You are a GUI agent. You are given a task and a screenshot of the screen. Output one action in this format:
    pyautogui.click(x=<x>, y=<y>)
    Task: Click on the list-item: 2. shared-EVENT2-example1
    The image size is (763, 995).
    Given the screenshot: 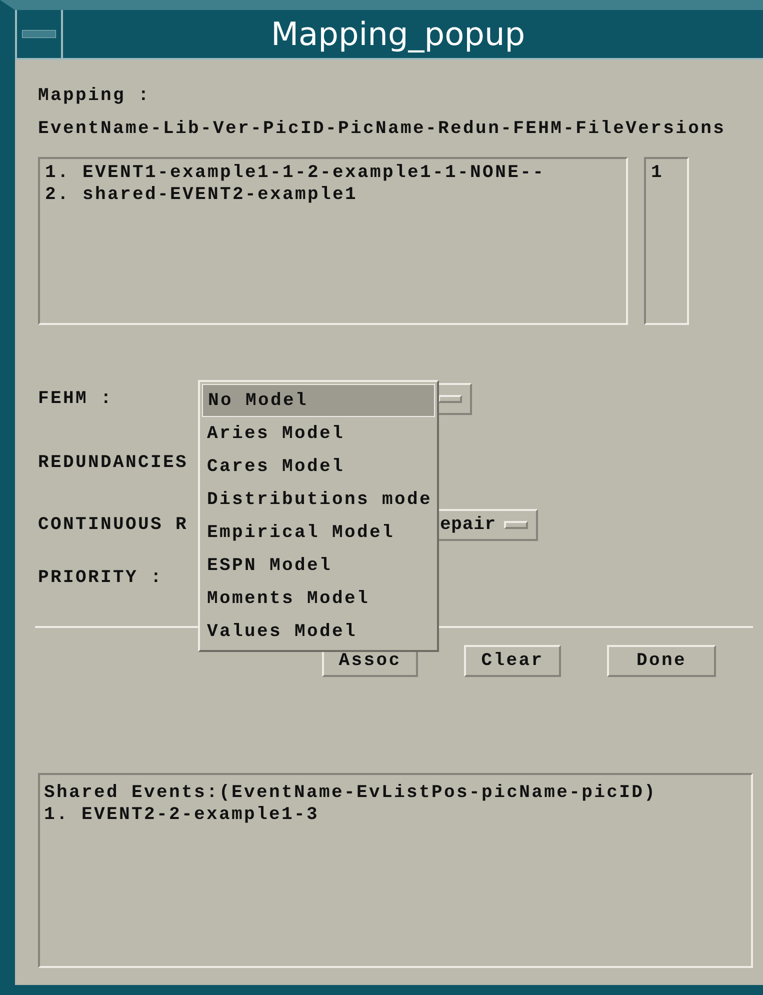 What is the action you would take?
    pyautogui.click(x=333, y=195)
    